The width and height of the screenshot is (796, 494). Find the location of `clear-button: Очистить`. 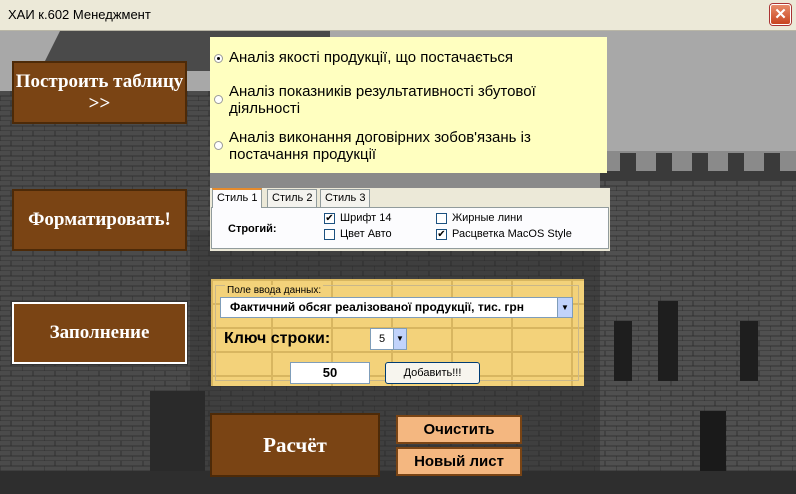

clear-button: Очистить is located at coordinates (459, 429).